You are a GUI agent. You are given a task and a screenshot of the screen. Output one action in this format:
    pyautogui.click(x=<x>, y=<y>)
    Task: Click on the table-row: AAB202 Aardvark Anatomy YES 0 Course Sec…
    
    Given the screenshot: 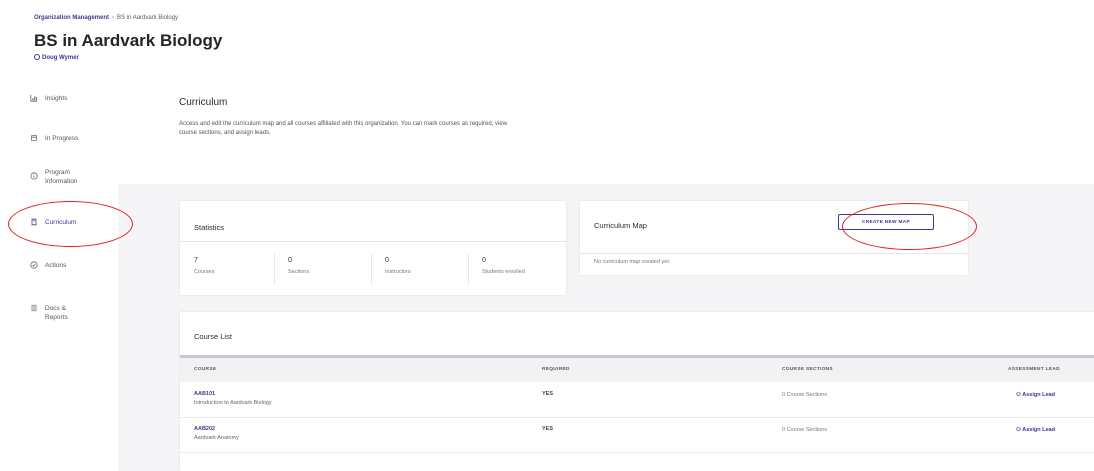 What is the action you would take?
    pyautogui.click(x=637, y=435)
    